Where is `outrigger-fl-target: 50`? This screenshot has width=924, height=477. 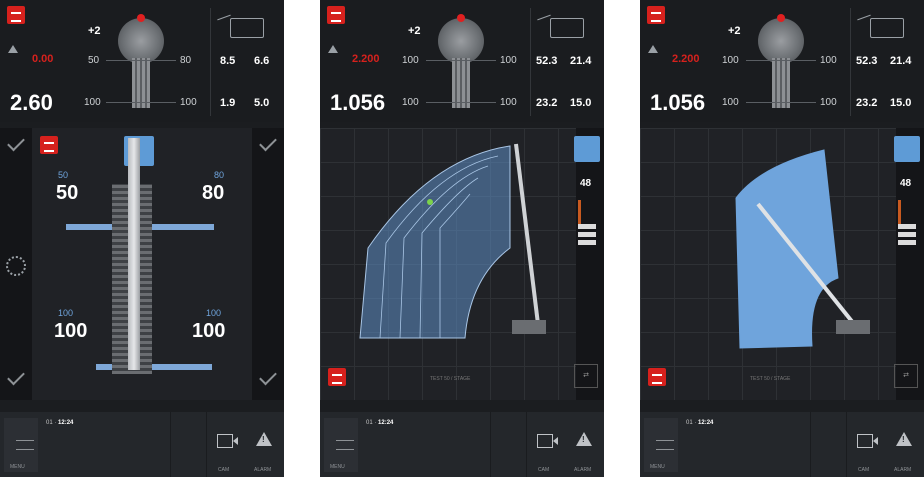 outrigger-fl-target: 50 is located at coordinates (63, 175).